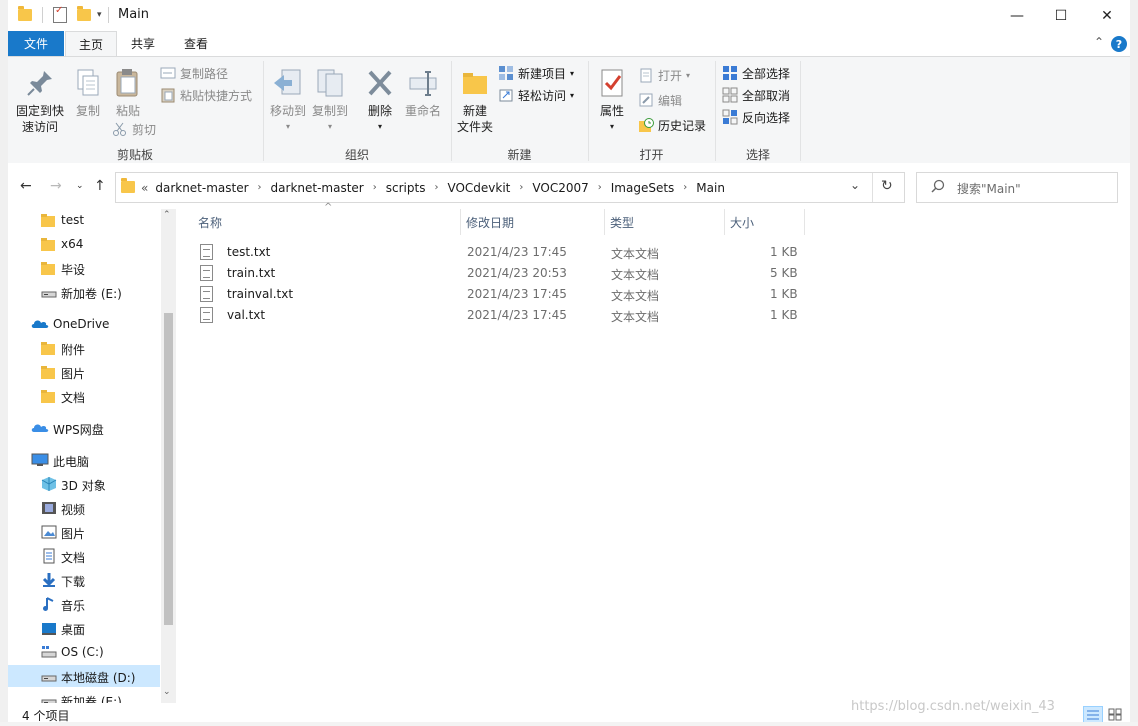 This screenshot has height=726, width=1138. I want to click on nav-item-label: 桌面, so click(73, 630).